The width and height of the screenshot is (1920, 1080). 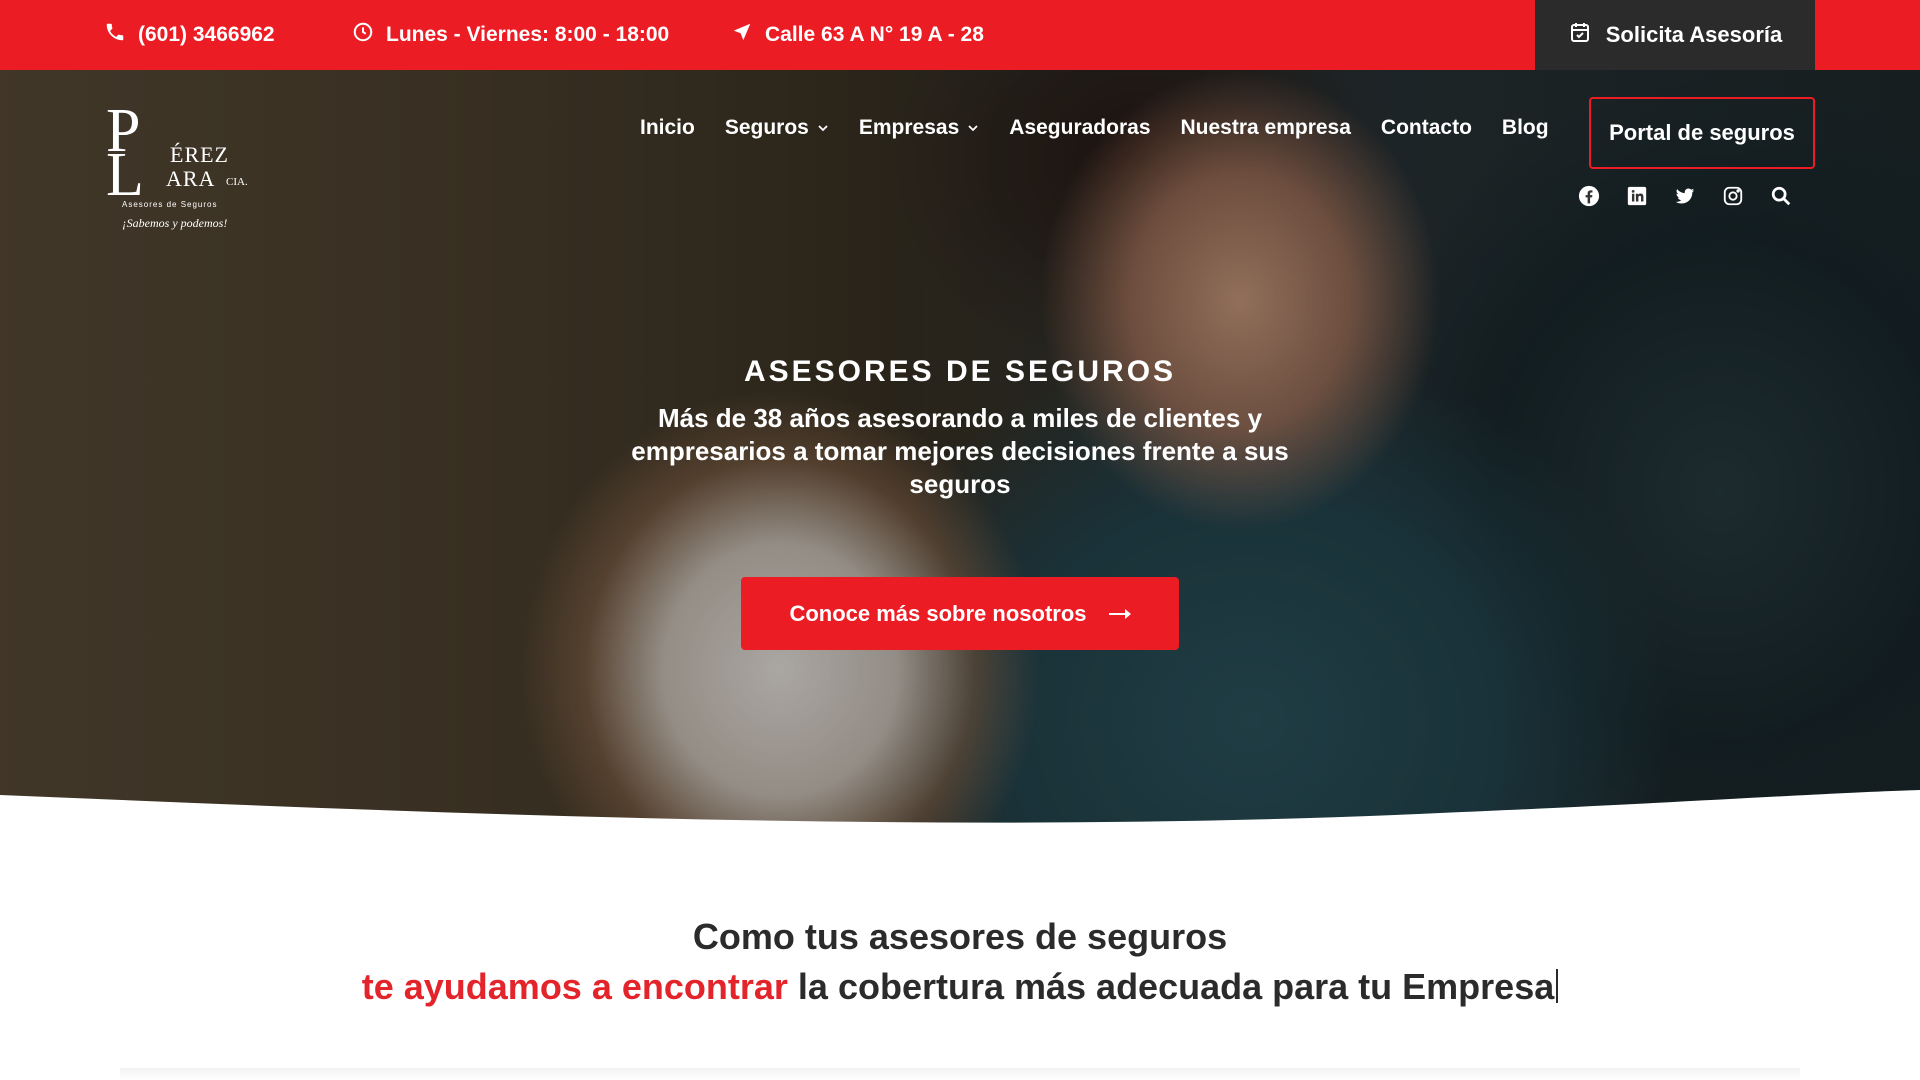 I want to click on intro-heading-line1: Como tus asesores de seguros, so click(x=960, y=936).